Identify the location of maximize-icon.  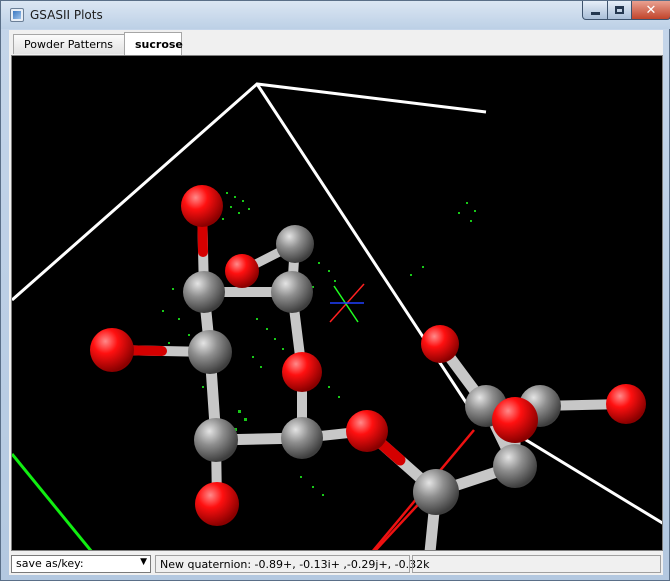
(619, 10).